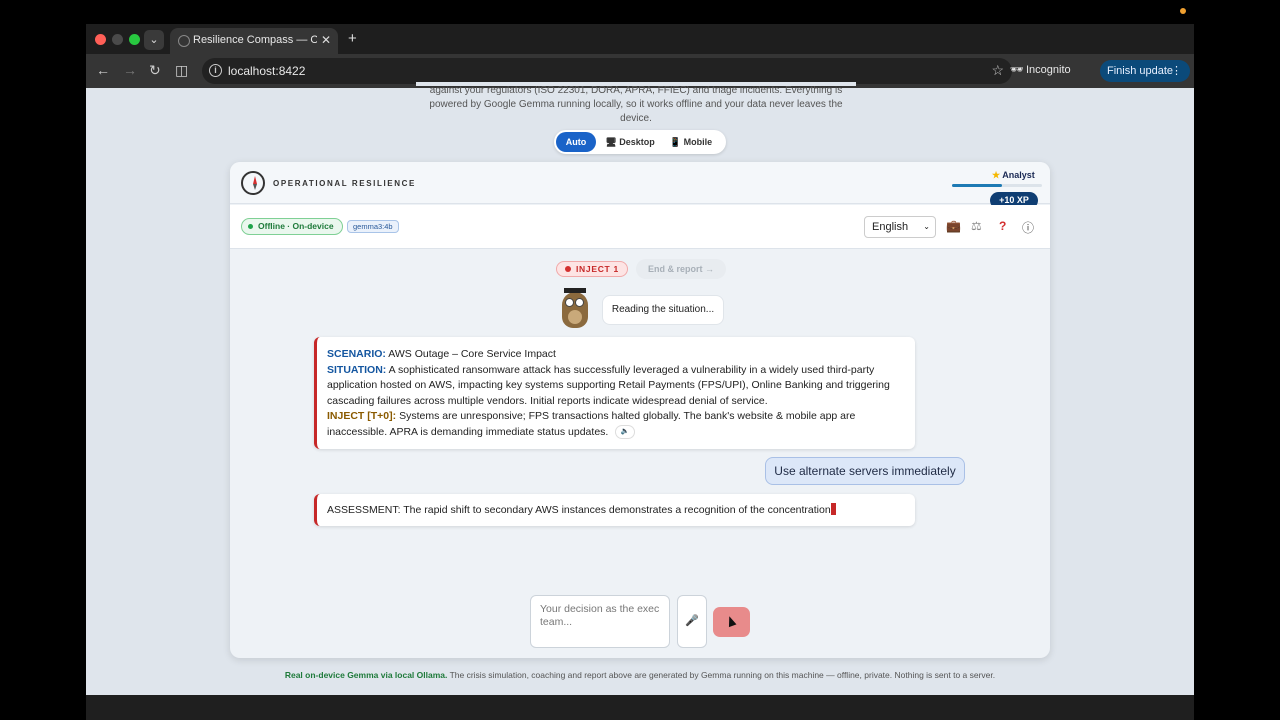 The image size is (1280, 720). What do you see at coordinates (636, 118) in the screenshot?
I see `intro-line-3: device.` at bounding box center [636, 118].